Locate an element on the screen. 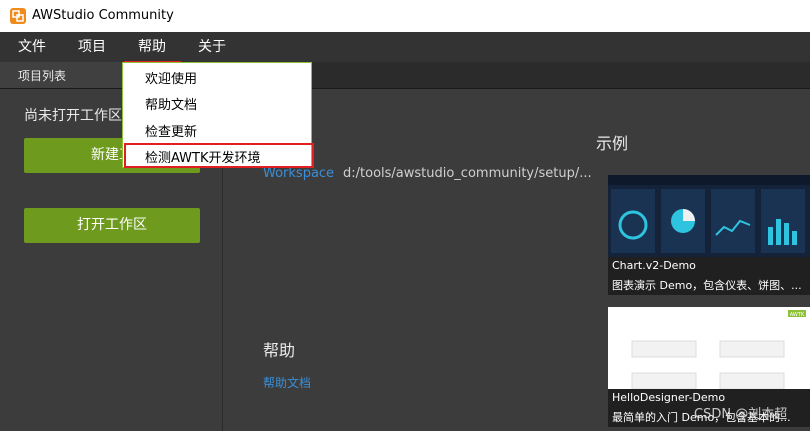 The width and height of the screenshot is (810, 431). menu-item-welcome: 欢迎使用 is located at coordinates (171, 77).